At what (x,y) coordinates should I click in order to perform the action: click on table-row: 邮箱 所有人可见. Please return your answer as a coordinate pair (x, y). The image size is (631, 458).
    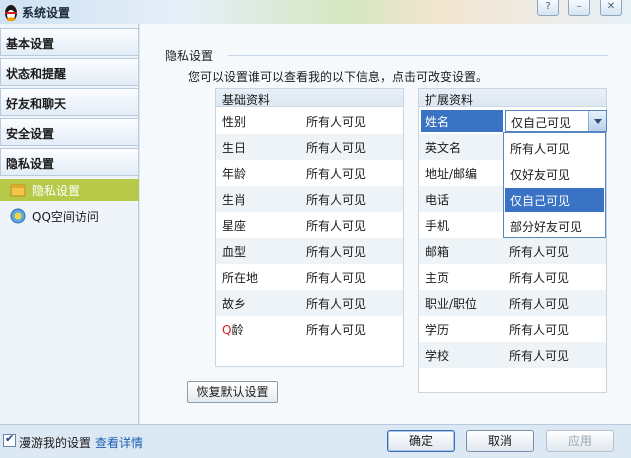
    Looking at the image, I should click on (512, 251).